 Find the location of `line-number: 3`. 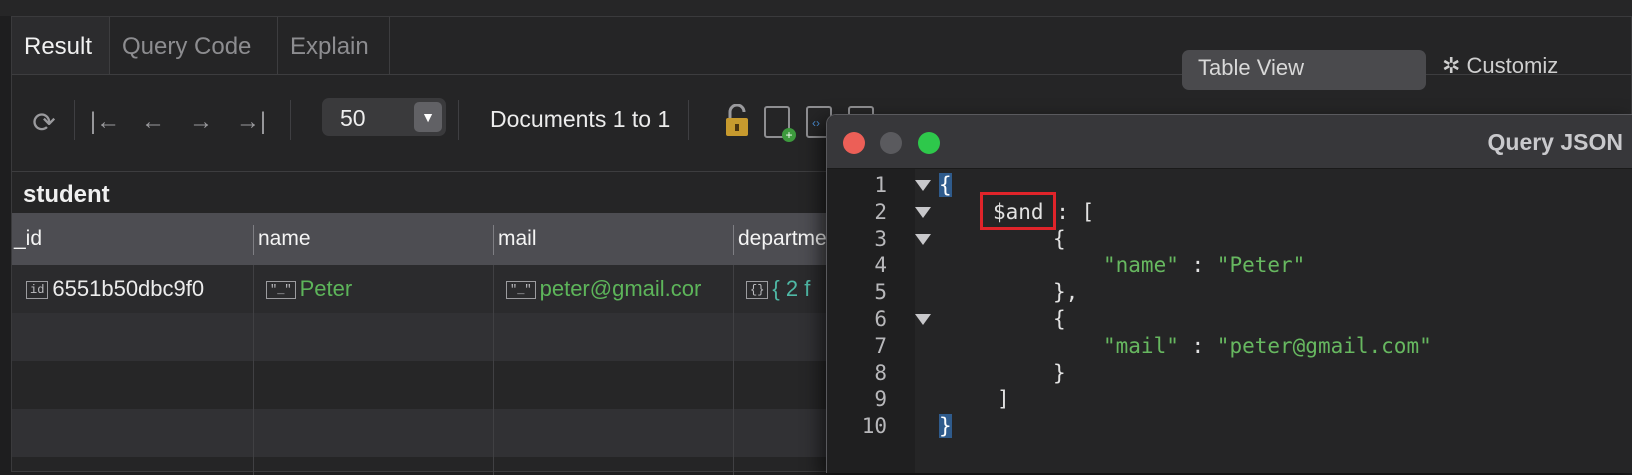

line-number: 3 is located at coordinates (880, 239).